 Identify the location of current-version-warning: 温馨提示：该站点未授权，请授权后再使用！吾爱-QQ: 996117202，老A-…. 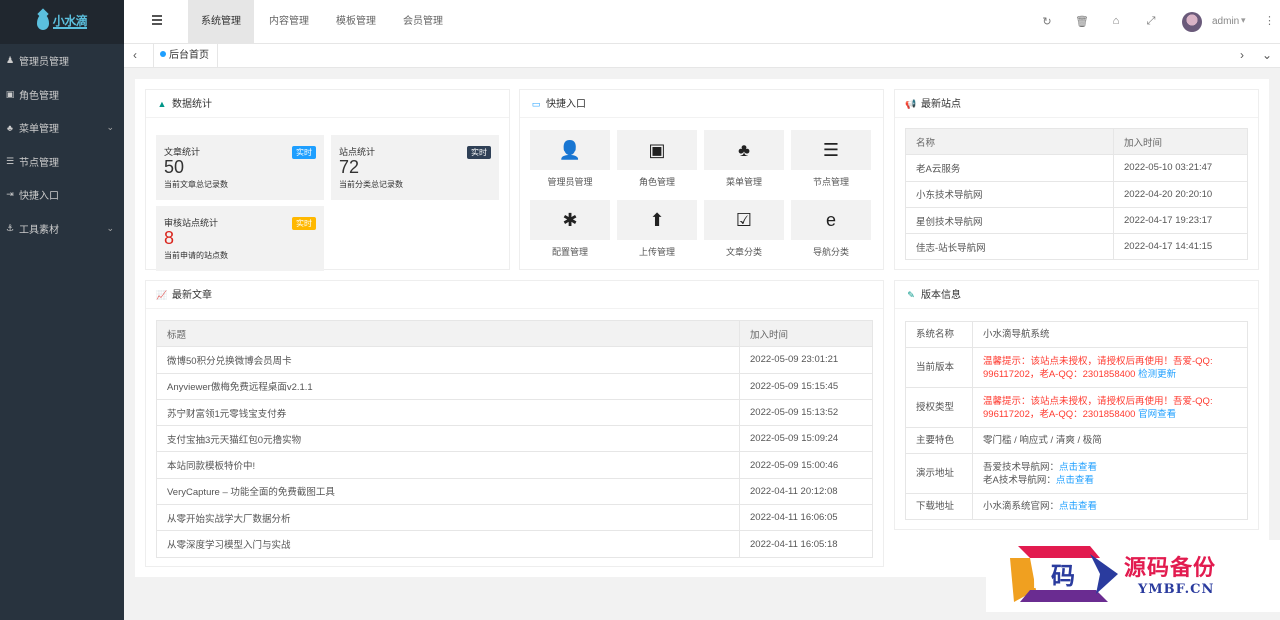
(1098, 367).